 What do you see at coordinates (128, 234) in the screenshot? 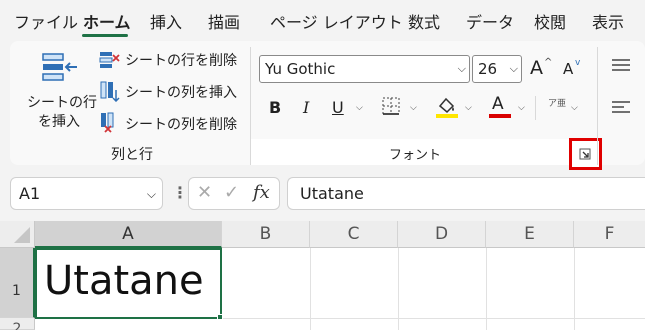
I see `column-header-a: A` at bounding box center [128, 234].